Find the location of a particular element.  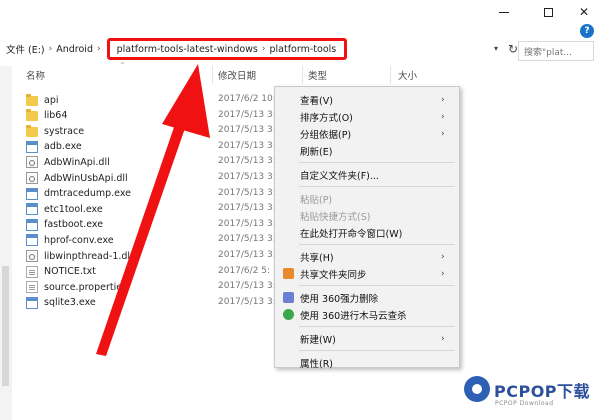

menu-item: 查看(V) › is located at coordinates (367, 99).